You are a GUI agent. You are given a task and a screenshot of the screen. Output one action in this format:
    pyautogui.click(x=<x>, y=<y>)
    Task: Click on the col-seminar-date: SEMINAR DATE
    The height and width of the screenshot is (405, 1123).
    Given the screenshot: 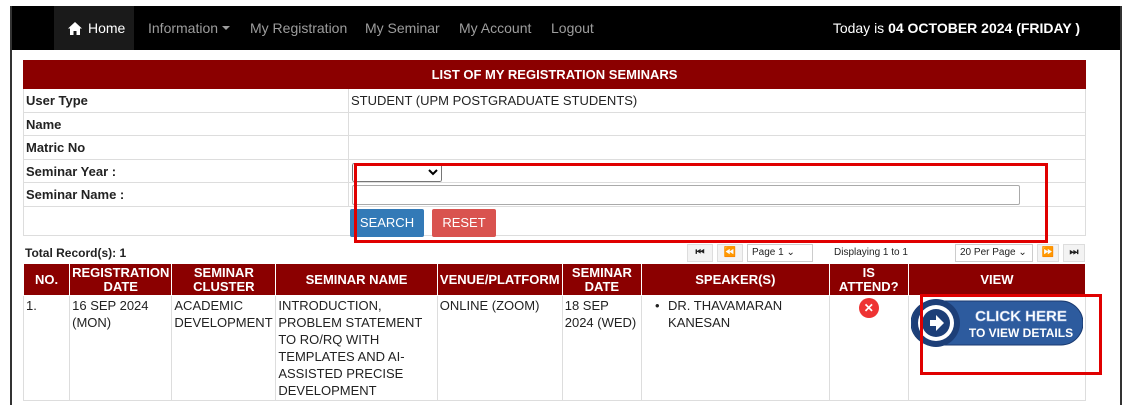 What is the action you would take?
    pyautogui.click(x=602, y=279)
    